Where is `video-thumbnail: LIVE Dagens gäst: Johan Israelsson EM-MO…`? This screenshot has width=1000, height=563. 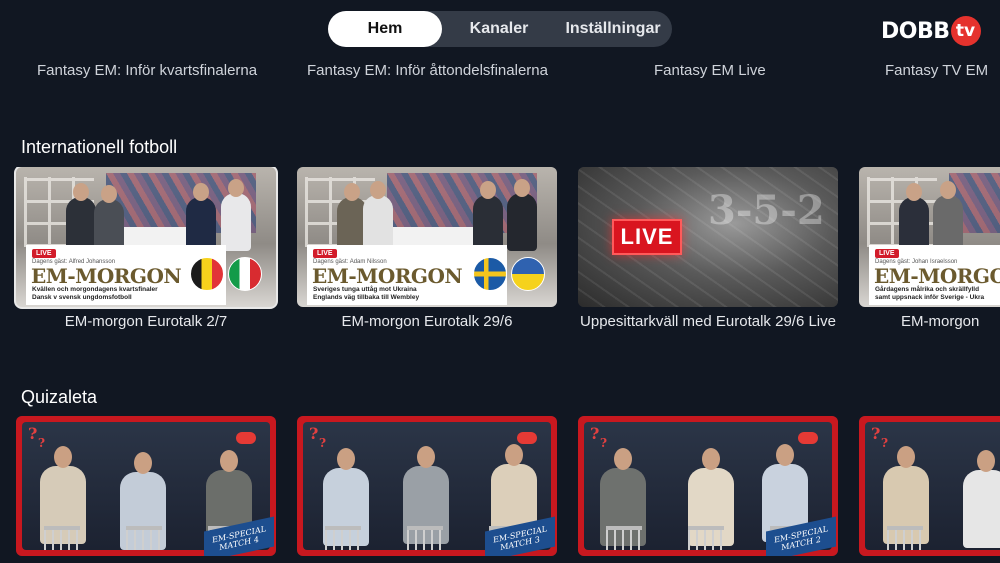 video-thumbnail: LIVE Dagens gäst: Johan Israelsson EM-MO… is located at coordinates (929, 237).